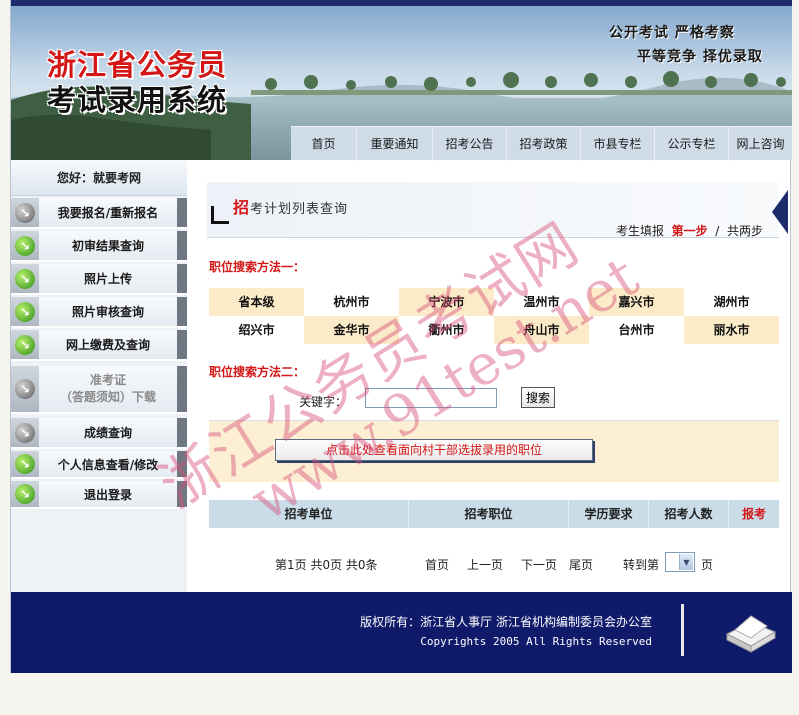  What do you see at coordinates (541, 330) in the screenshot?
I see `city-link: 舟山市` at bounding box center [541, 330].